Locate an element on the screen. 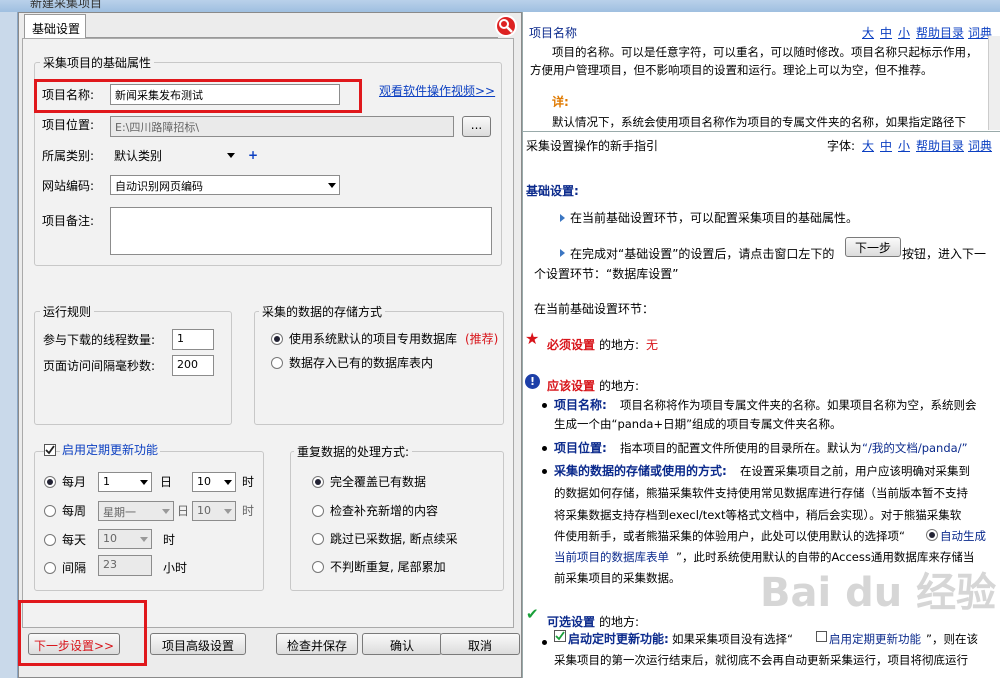 This screenshot has height=678, width=1000. info-icon: ! is located at coordinates (532, 381).